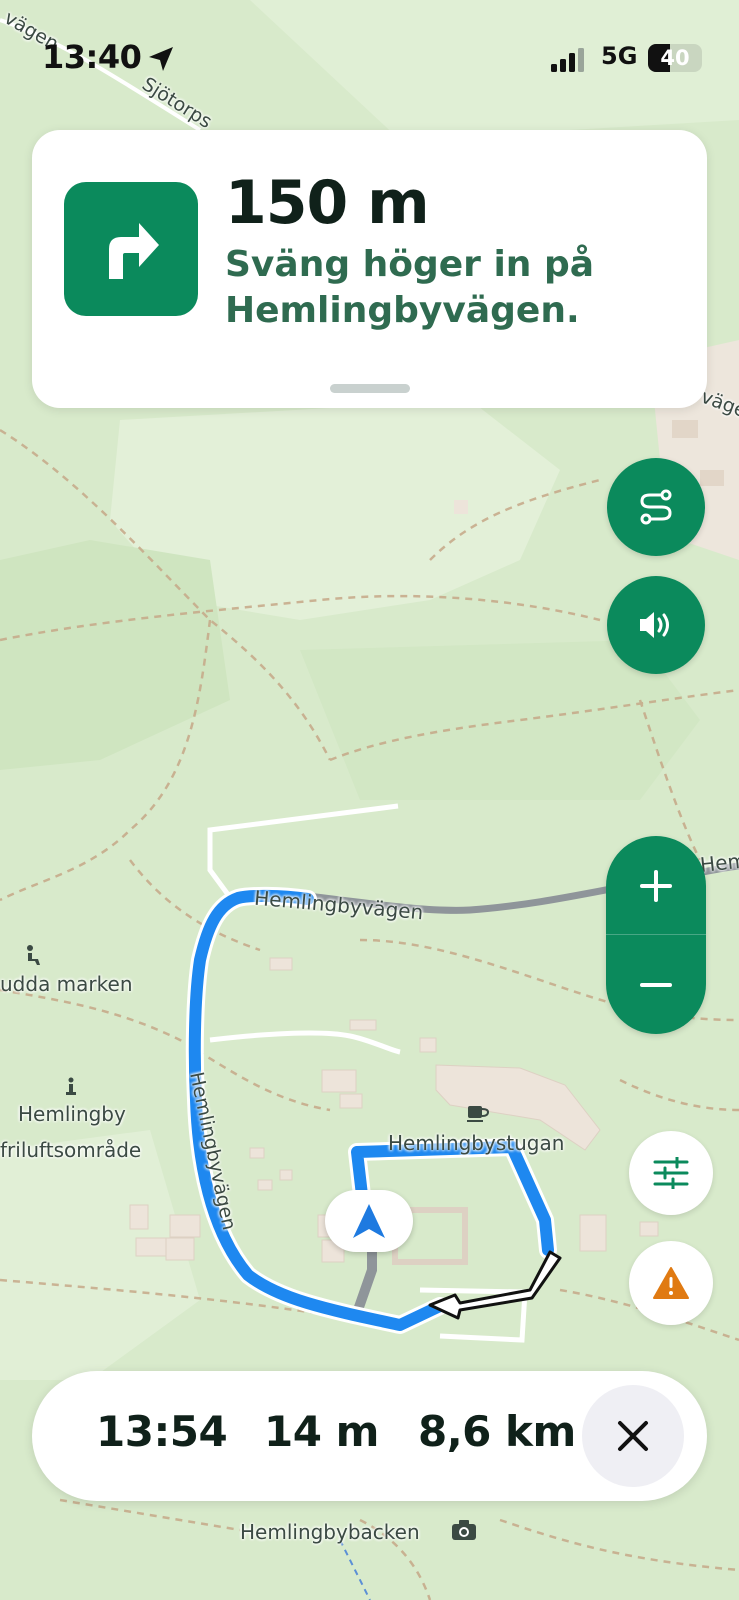 Image resolution: width=739 pixels, height=1600 pixels. I want to click on end-navigation-button, so click(633, 1436).